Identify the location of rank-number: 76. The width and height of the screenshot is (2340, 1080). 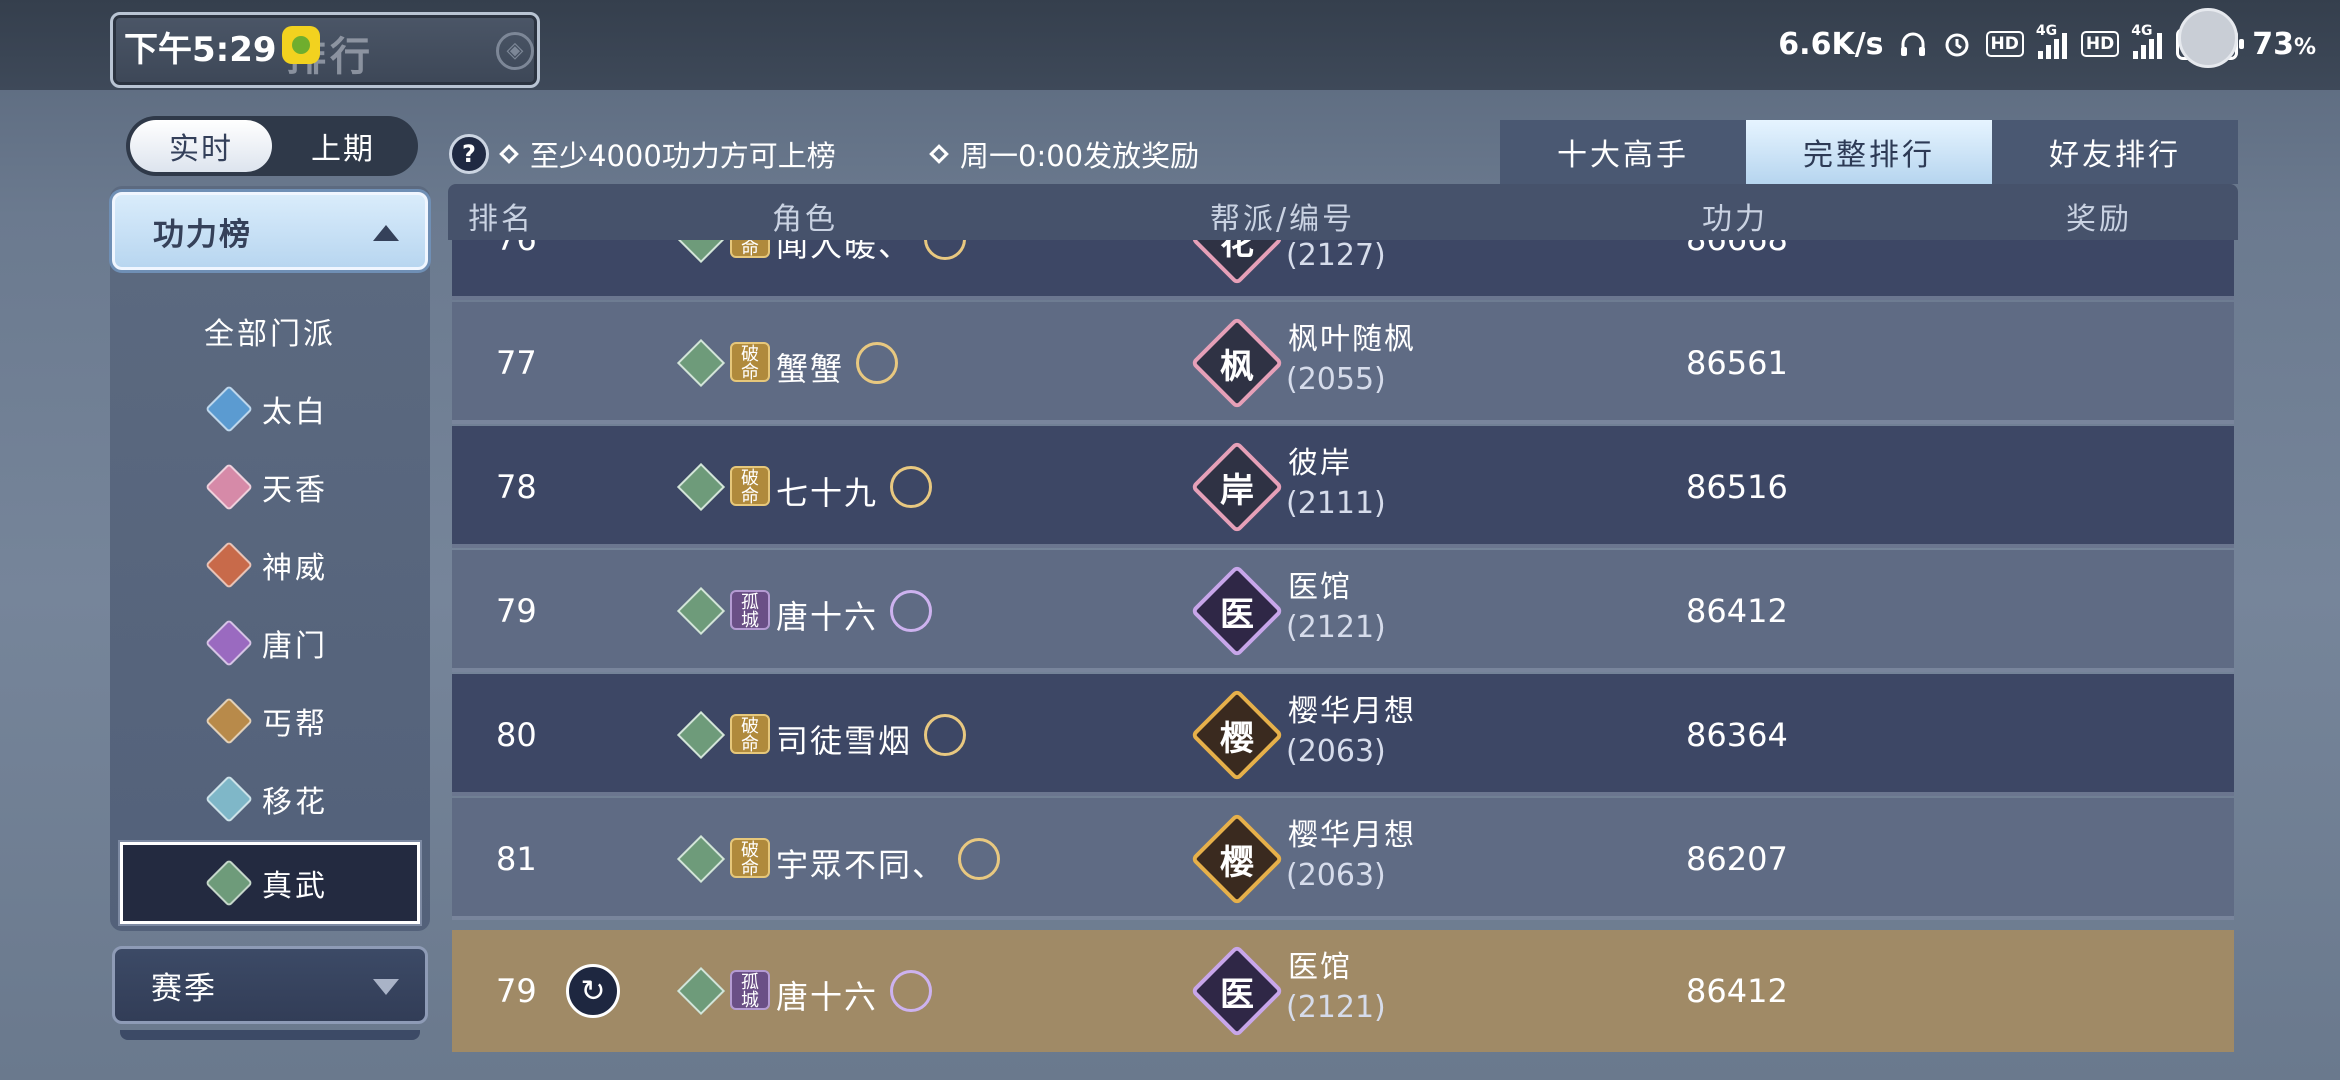
(516, 249).